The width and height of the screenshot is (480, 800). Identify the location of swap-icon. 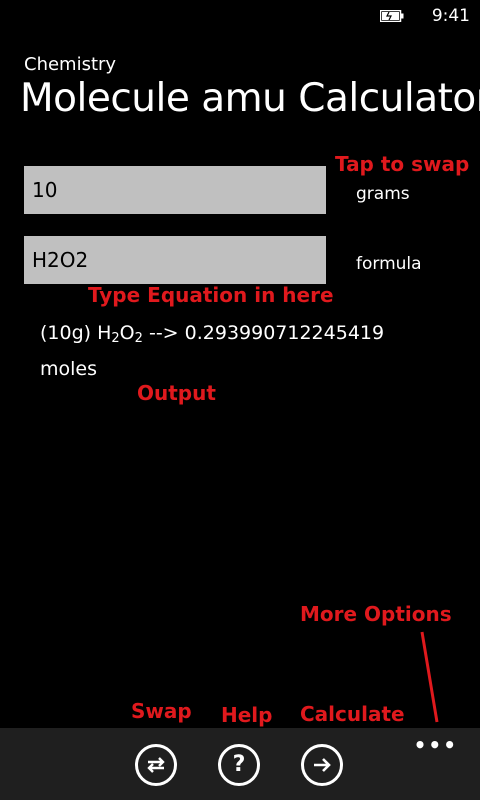
(156, 765).